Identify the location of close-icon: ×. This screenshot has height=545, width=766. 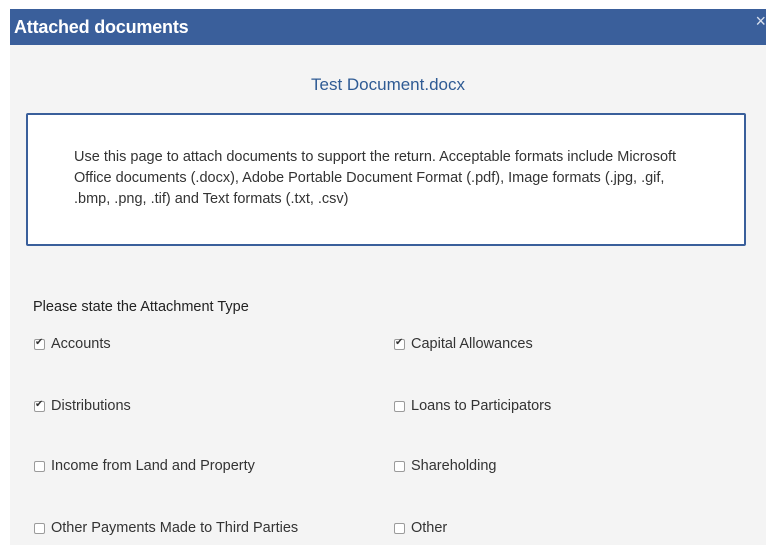
(760, 21).